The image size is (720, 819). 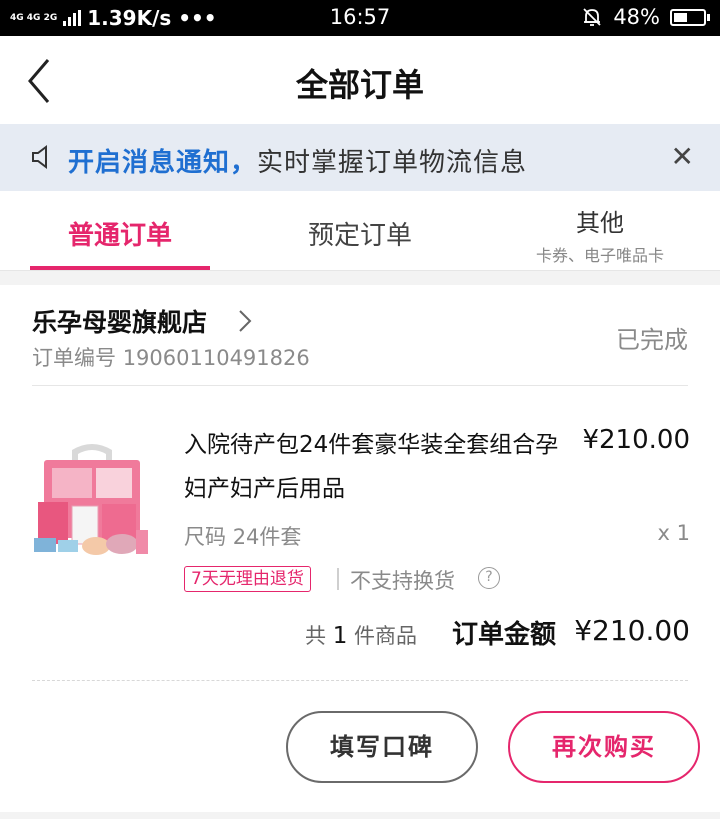 What do you see at coordinates (39, 157) in the screenshot?
I see `speaker-icon` at bounding box center [39, 157].